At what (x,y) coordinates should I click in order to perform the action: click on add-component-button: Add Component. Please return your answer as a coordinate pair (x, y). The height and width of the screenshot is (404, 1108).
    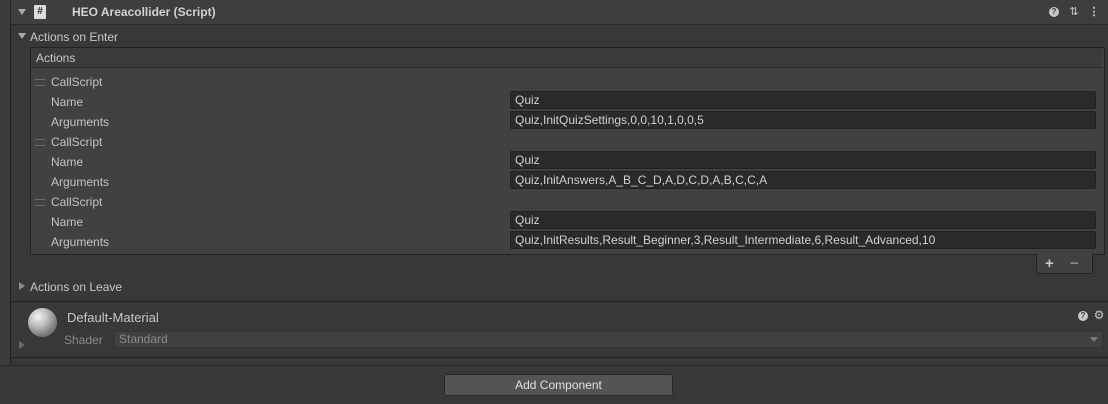
    Looking at the image, I should click on (558, 385).